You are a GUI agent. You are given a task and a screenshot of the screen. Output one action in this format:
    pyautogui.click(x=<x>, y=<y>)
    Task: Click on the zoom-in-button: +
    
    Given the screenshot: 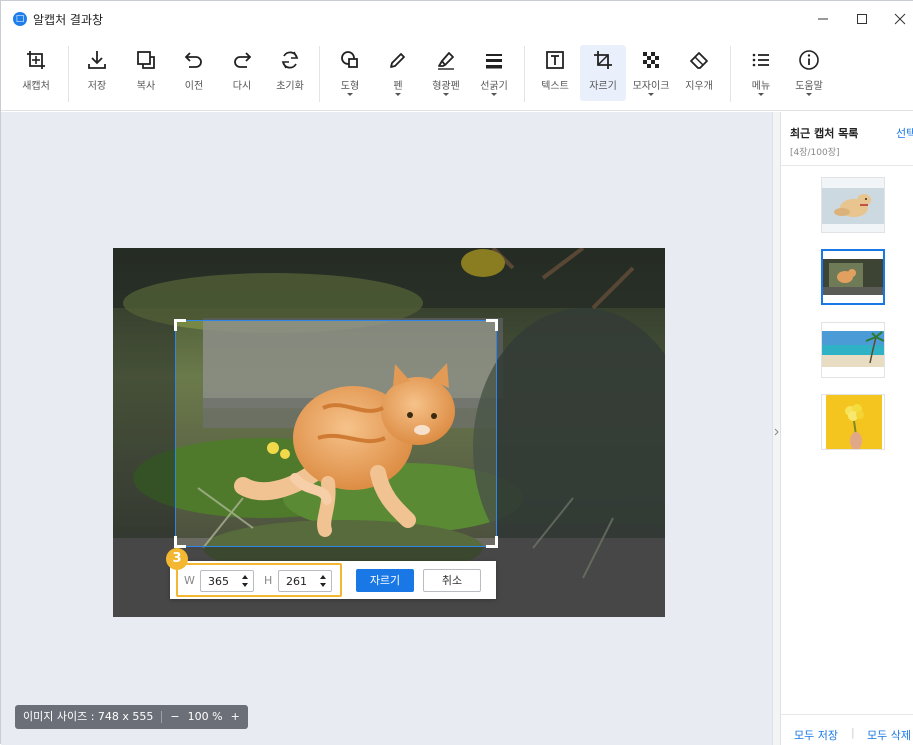 What is the action you would take?
    pyautogui.click(x=235, y=717)
    